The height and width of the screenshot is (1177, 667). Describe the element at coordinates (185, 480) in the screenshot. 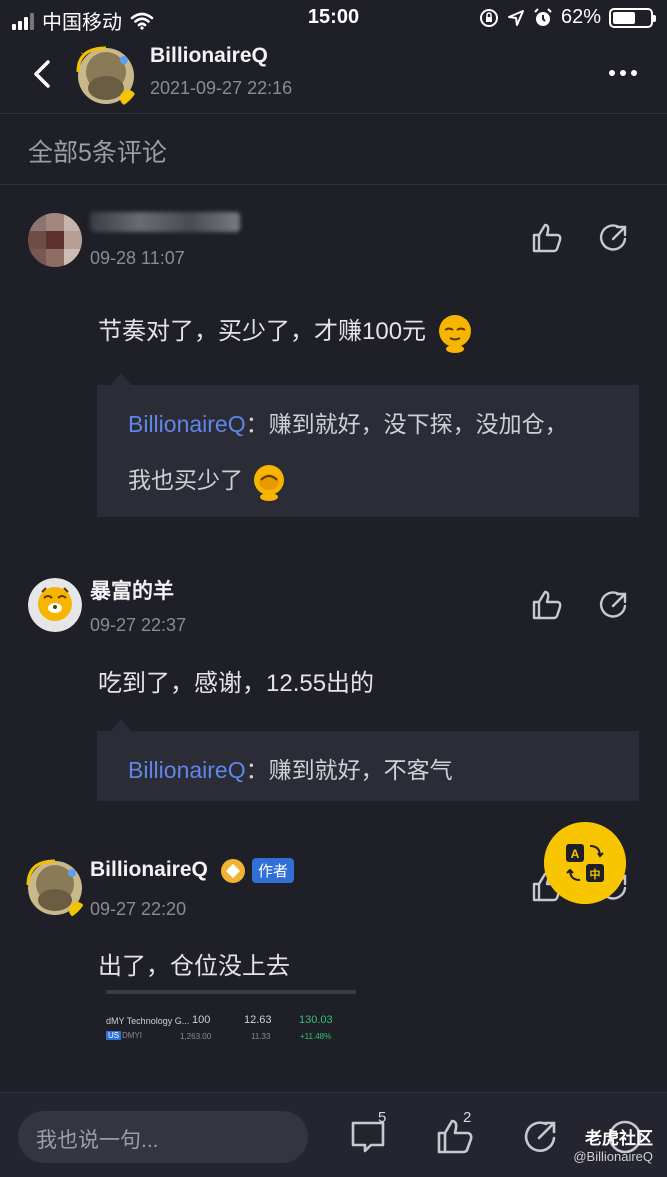

I see `reply-text-2: 我也买少了` at that location.